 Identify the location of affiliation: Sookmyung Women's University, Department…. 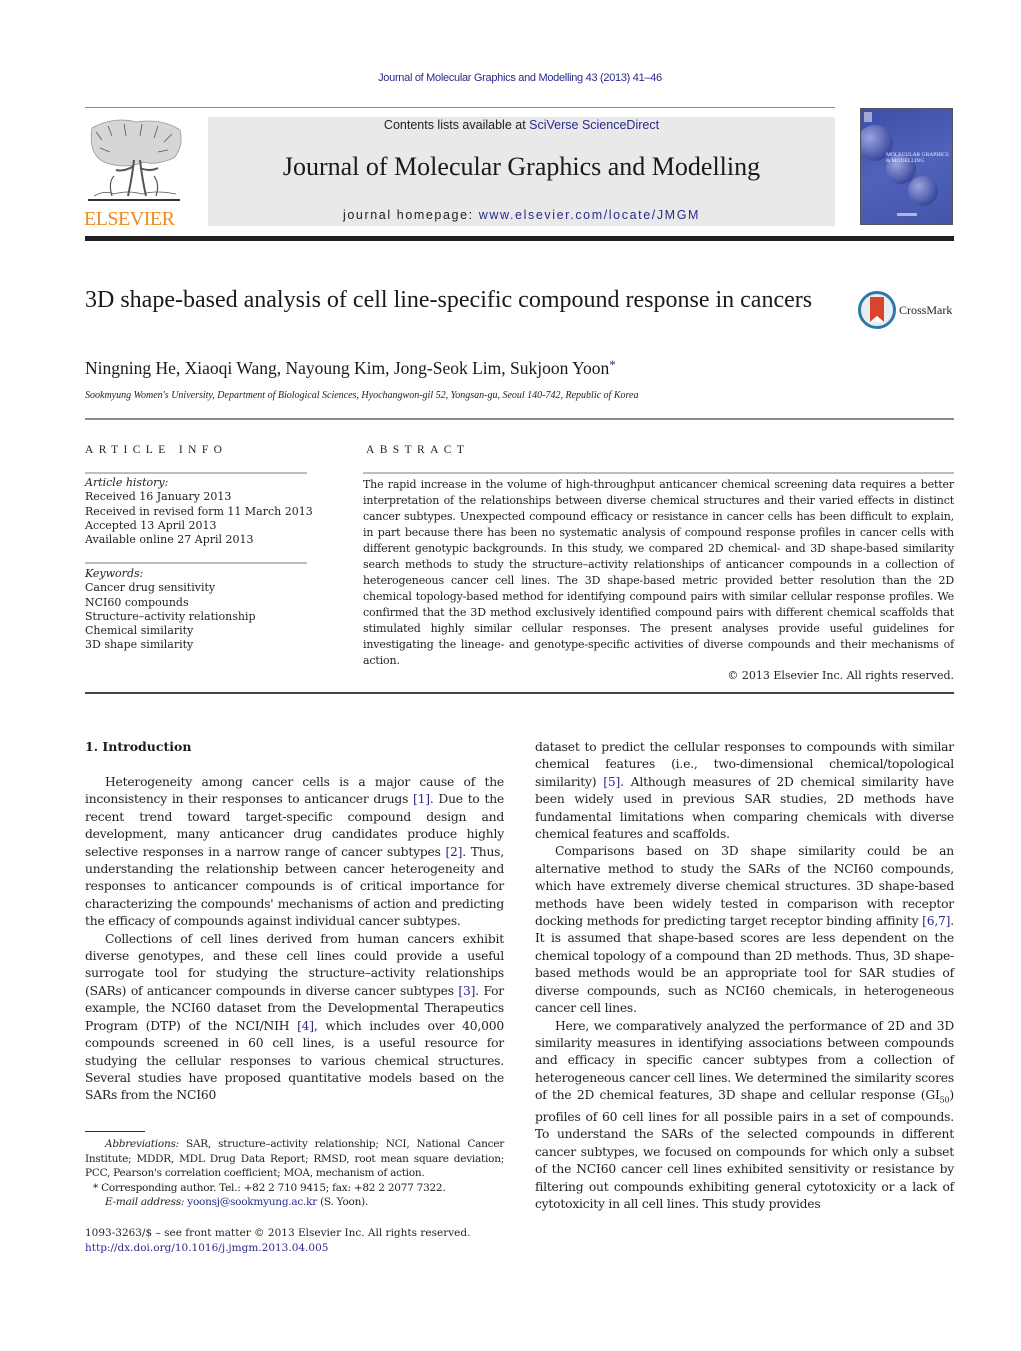
(362, 395).